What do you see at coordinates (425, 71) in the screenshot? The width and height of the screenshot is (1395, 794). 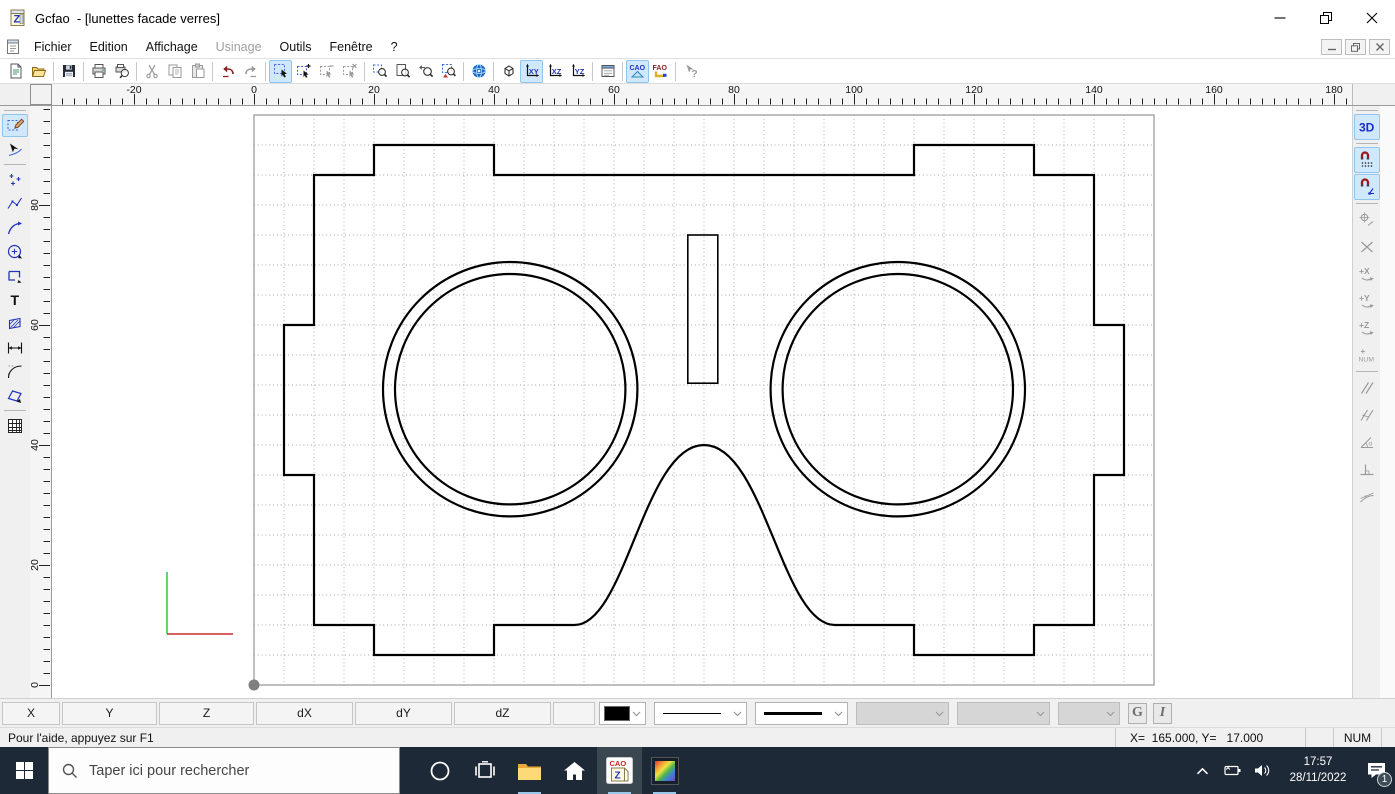 I see `zoom-back-button` at bounding box center [425, 71].